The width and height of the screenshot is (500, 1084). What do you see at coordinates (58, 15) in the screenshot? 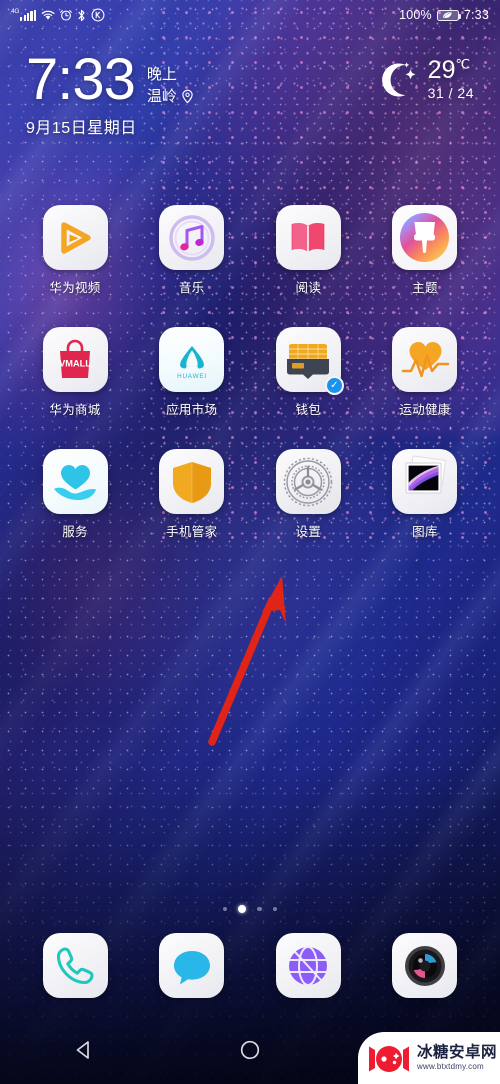
I see `status-bar-left: 4G` at bounding box center [58, 15].